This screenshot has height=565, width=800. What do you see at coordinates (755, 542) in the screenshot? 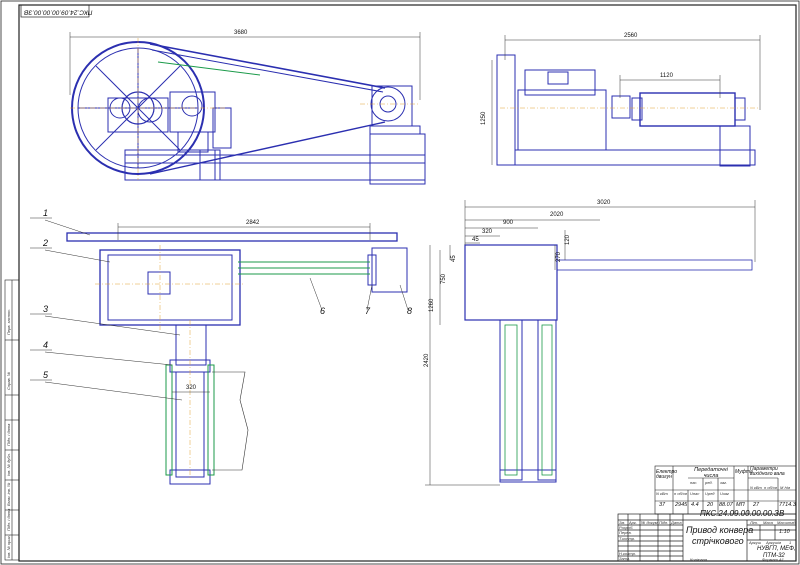
I see `tb-sheet-label: Аркуш` at bounding box center [755, 542].